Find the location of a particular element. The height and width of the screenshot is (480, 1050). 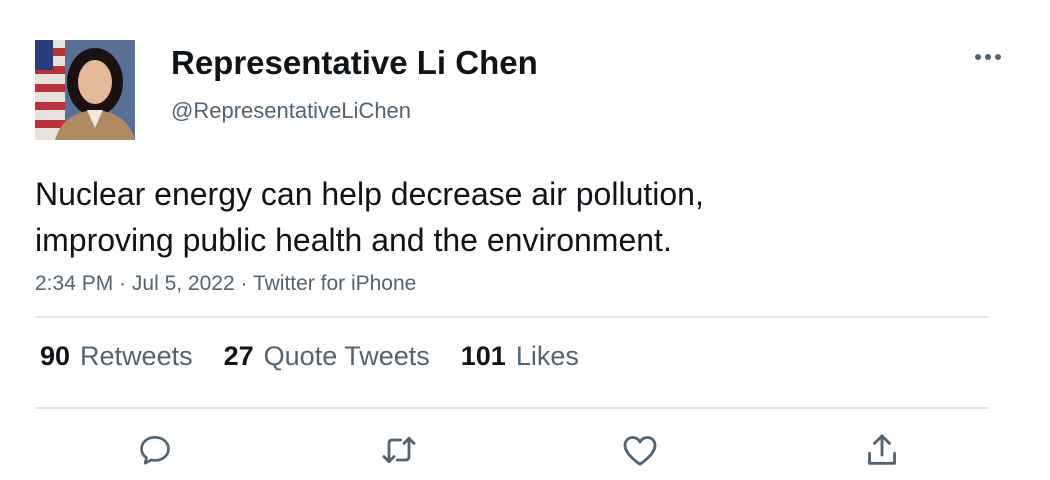

retweets-count: 90 is located at coordinates (55, 356).